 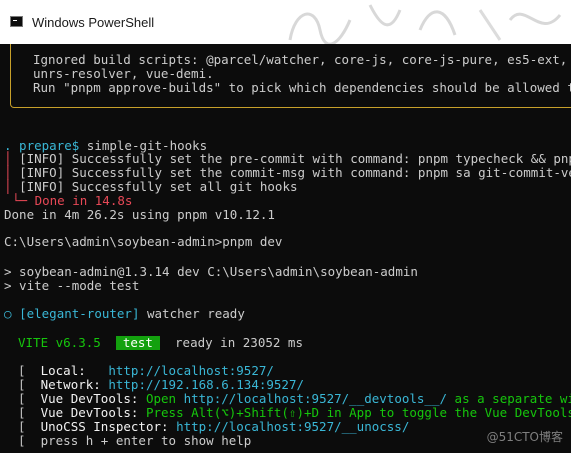 What do you see at coordinates (79, 313) in the screenshot?
I see `router-tag: [elegant-router]` at bounding box center [79, 313].